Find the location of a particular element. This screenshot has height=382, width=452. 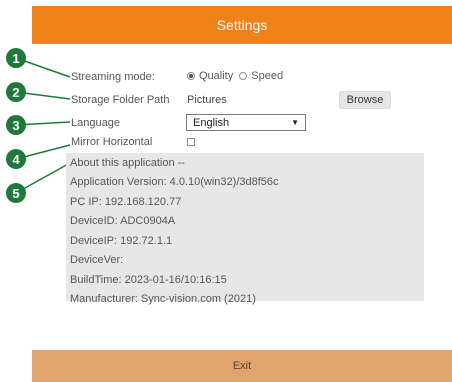

speed-radio-label: Speed is located at coordinates (267, 76).